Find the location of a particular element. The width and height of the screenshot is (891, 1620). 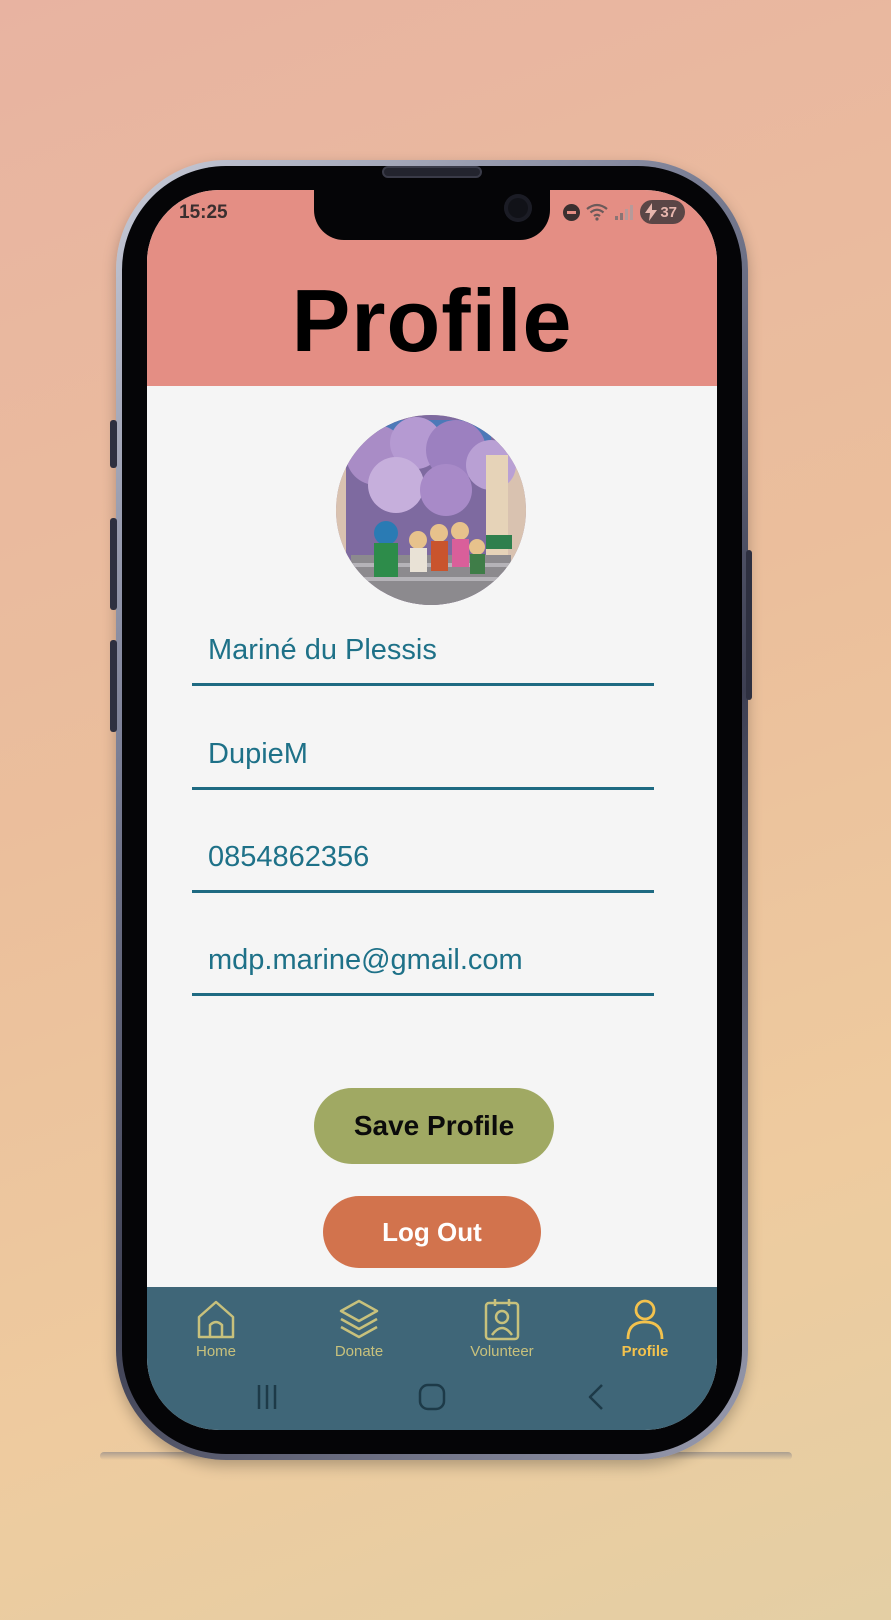

status-time: 15:25 is located at coordinates (203, 212).